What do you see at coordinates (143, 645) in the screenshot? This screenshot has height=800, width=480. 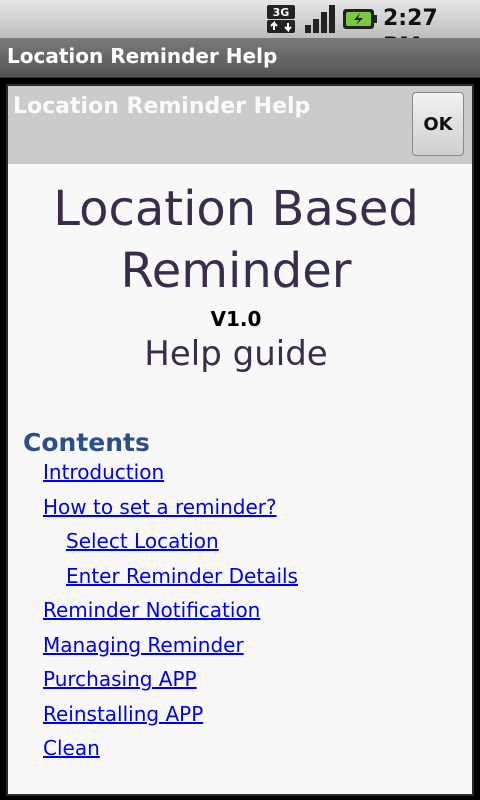 I see `link-managing-reminder: Managing Reminder` at bounding box center [143, 645].